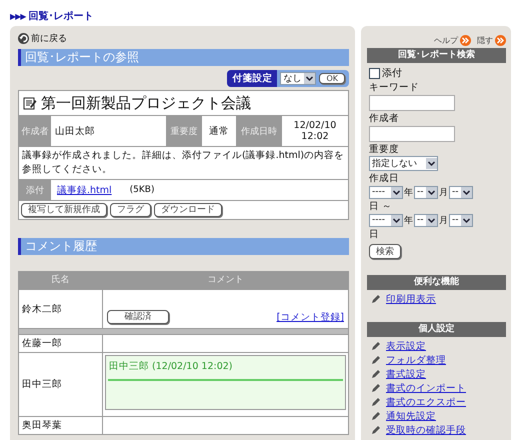 This screenshot has height=440, width=520. I want to click on back-link: 前に戻る, so click(42, 38).